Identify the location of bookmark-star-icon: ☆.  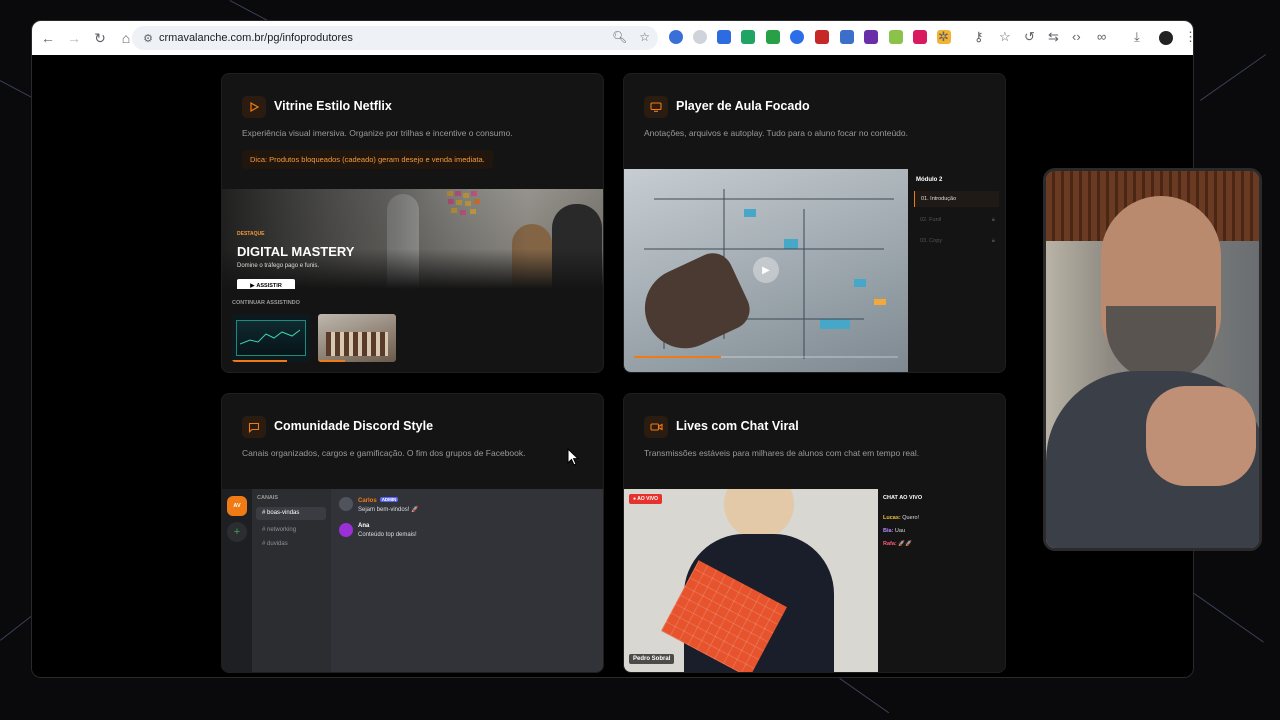
(644, 37).